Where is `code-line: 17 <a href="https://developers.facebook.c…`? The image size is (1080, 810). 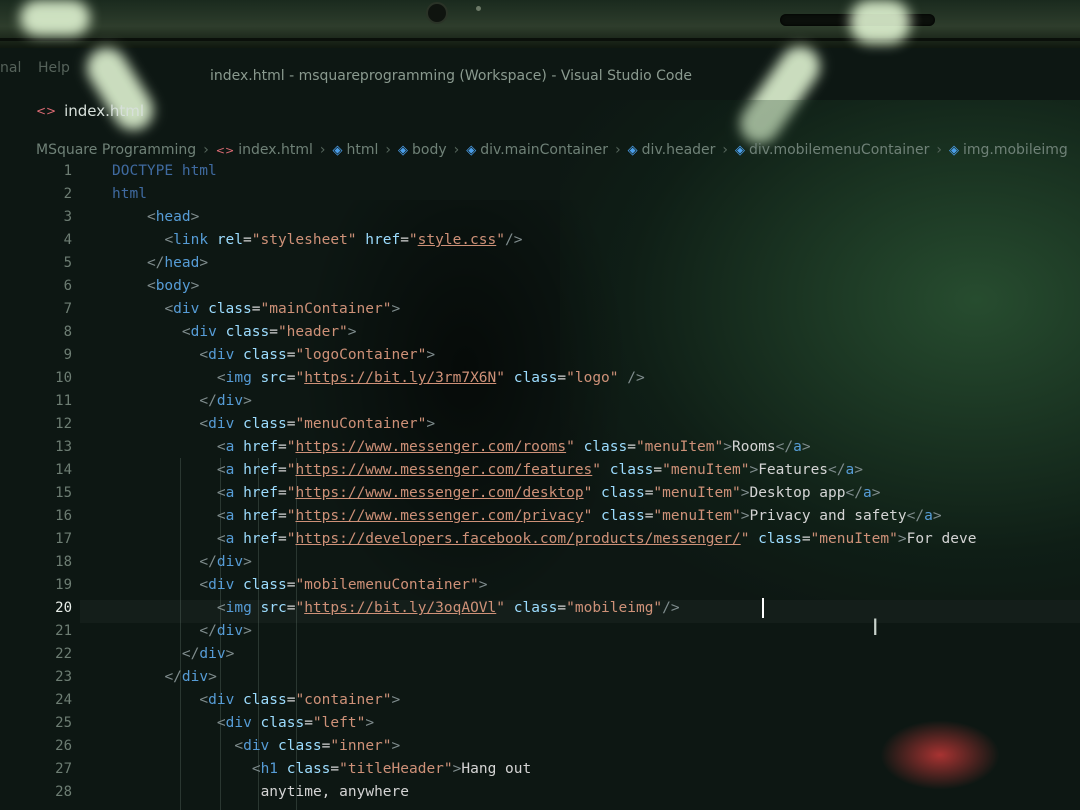 code-line: 17 <a href="https://developers.facebook.c… is located at coordinates (540, 539).